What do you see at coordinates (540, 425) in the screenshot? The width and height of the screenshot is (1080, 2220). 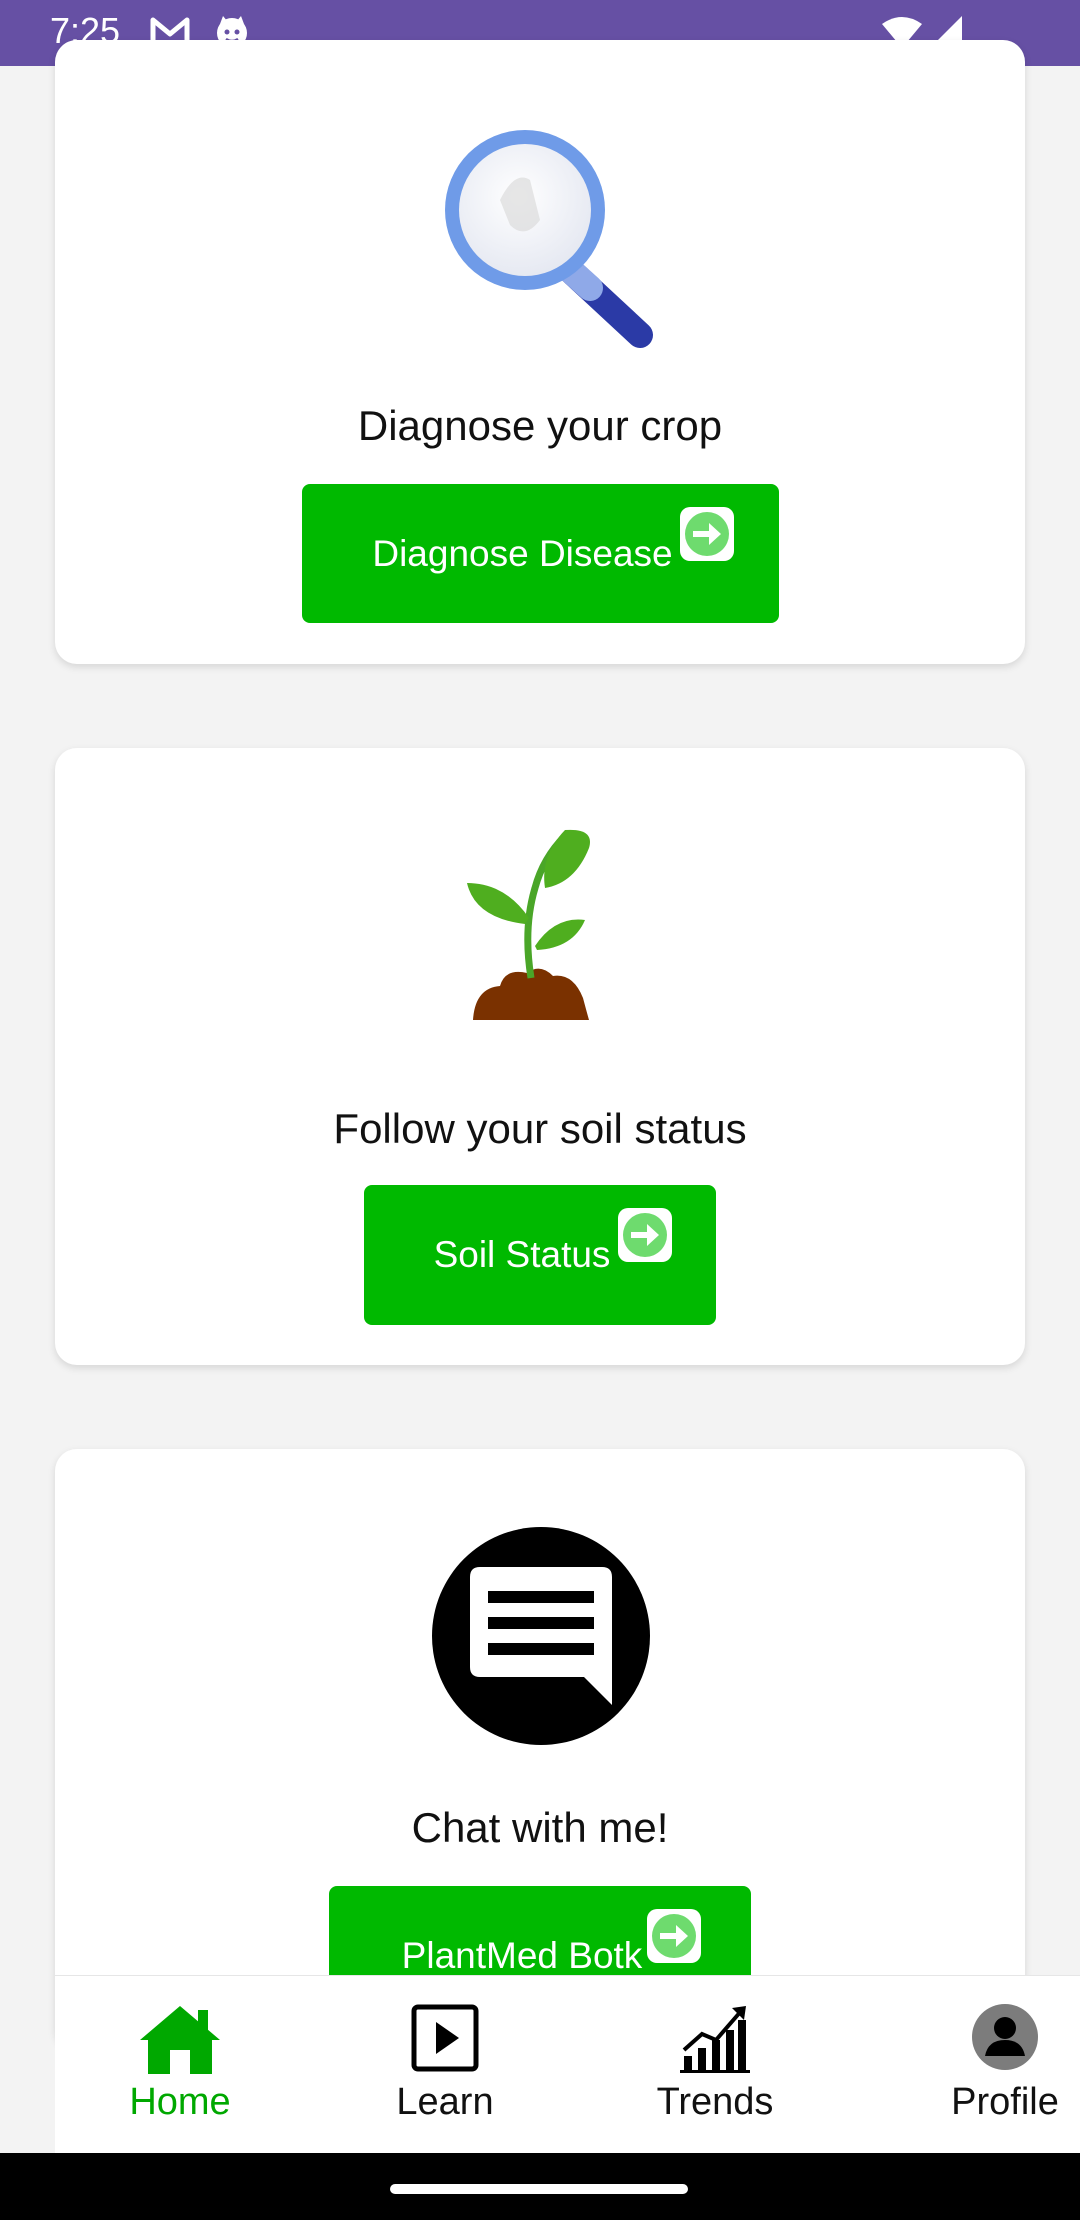 I see `diagnose-title: Diagnose your crop` at bounding box center [540, 425].